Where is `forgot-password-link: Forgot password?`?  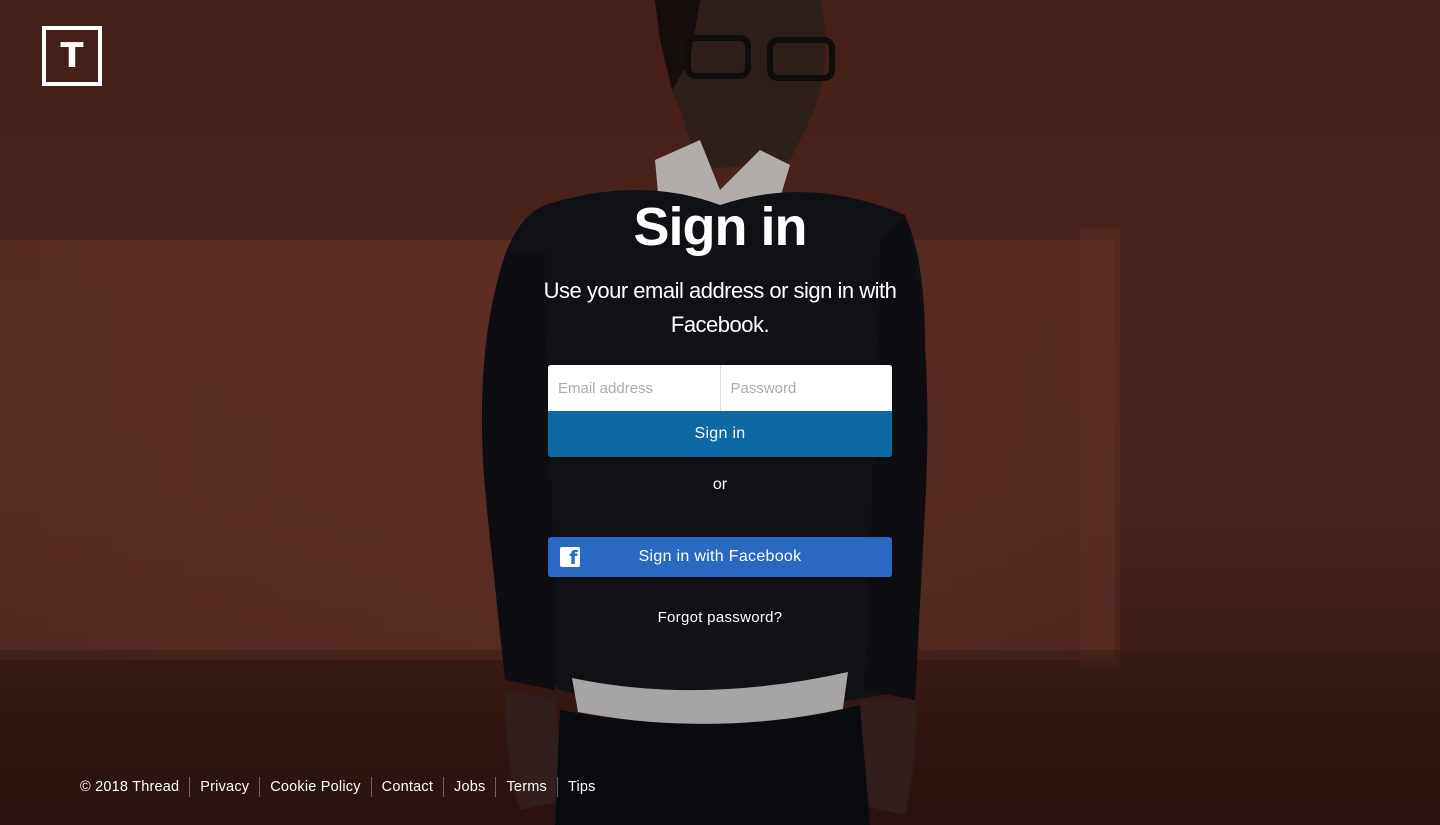
forgot-password-link: Forgot password? is located at coordinates (720, 617).